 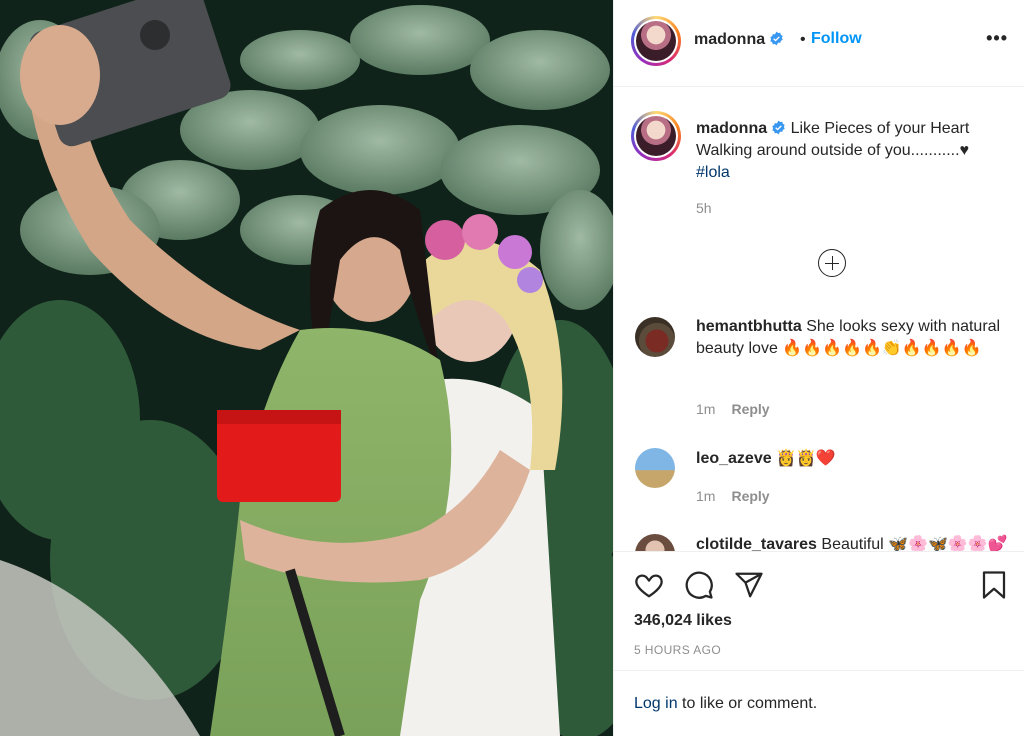 I want to click on share-icon, so click(x=749, y=585).